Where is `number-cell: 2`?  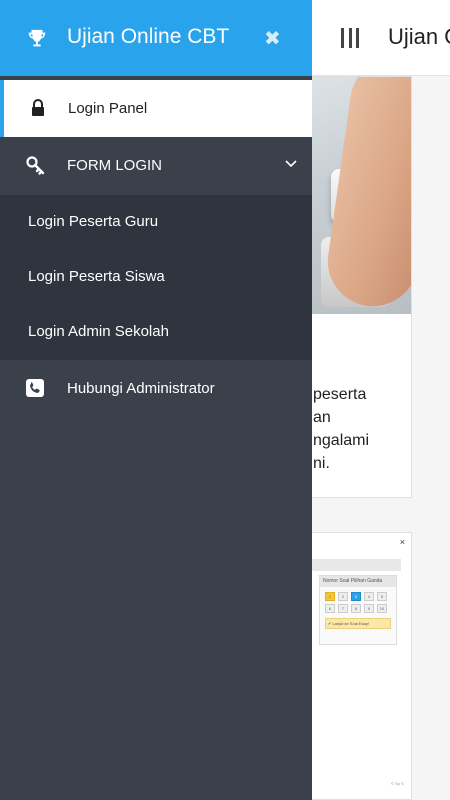
number-cell: 2 is located at coordinates (343, 596).